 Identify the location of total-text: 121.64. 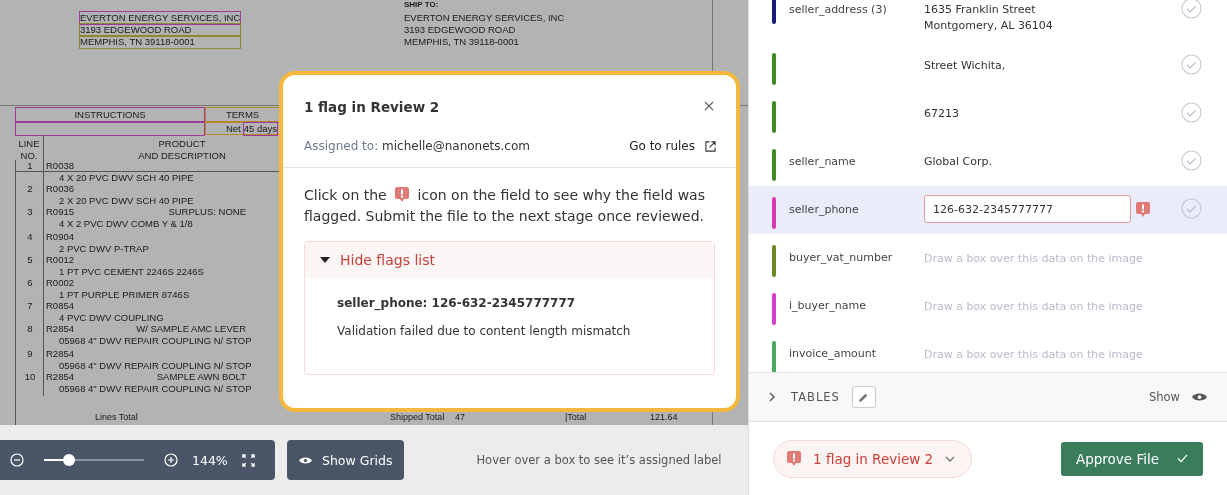
(664, 417).